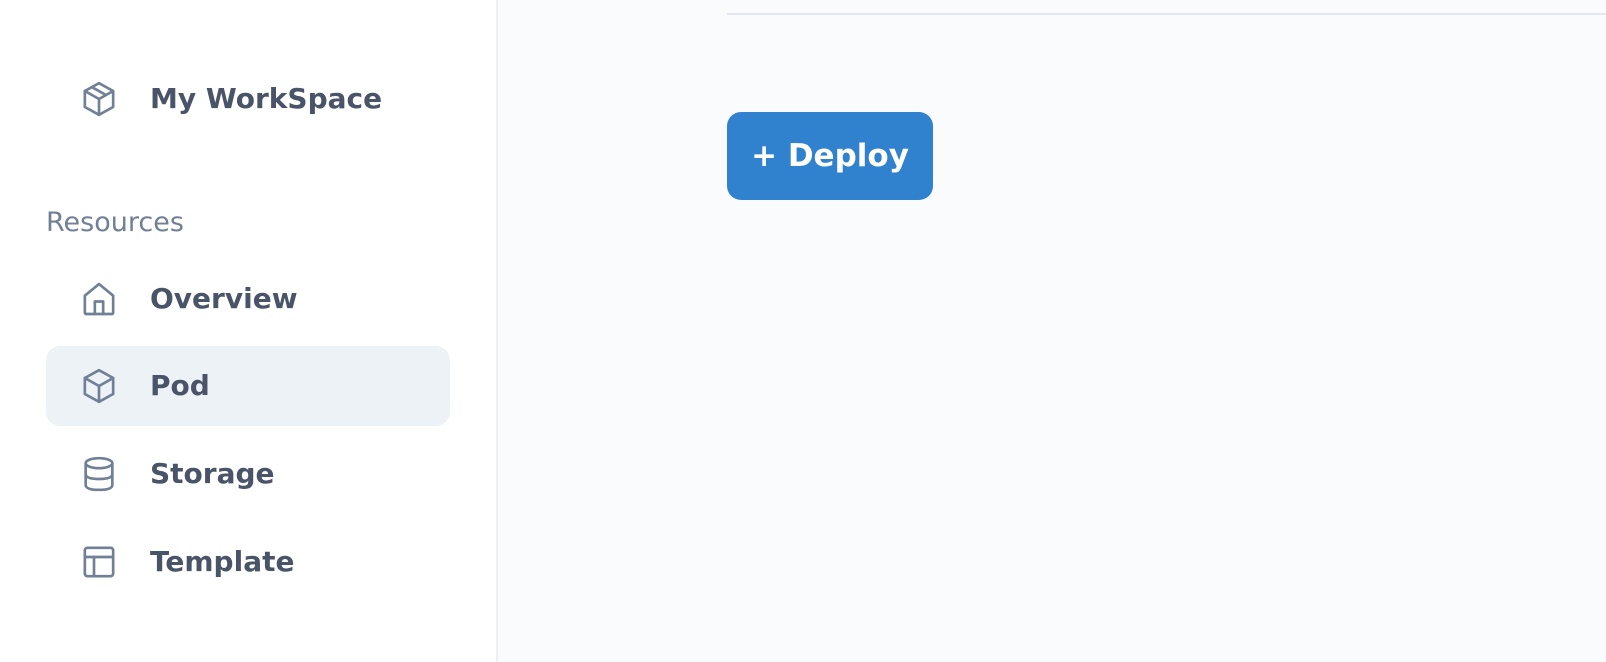 The width and height of the screenshot is (1606, 662). What do you see at coordinates (222, 561) in the screenshot?
I see `sidebar-item-label: Template` at bounding box center [222, 561].